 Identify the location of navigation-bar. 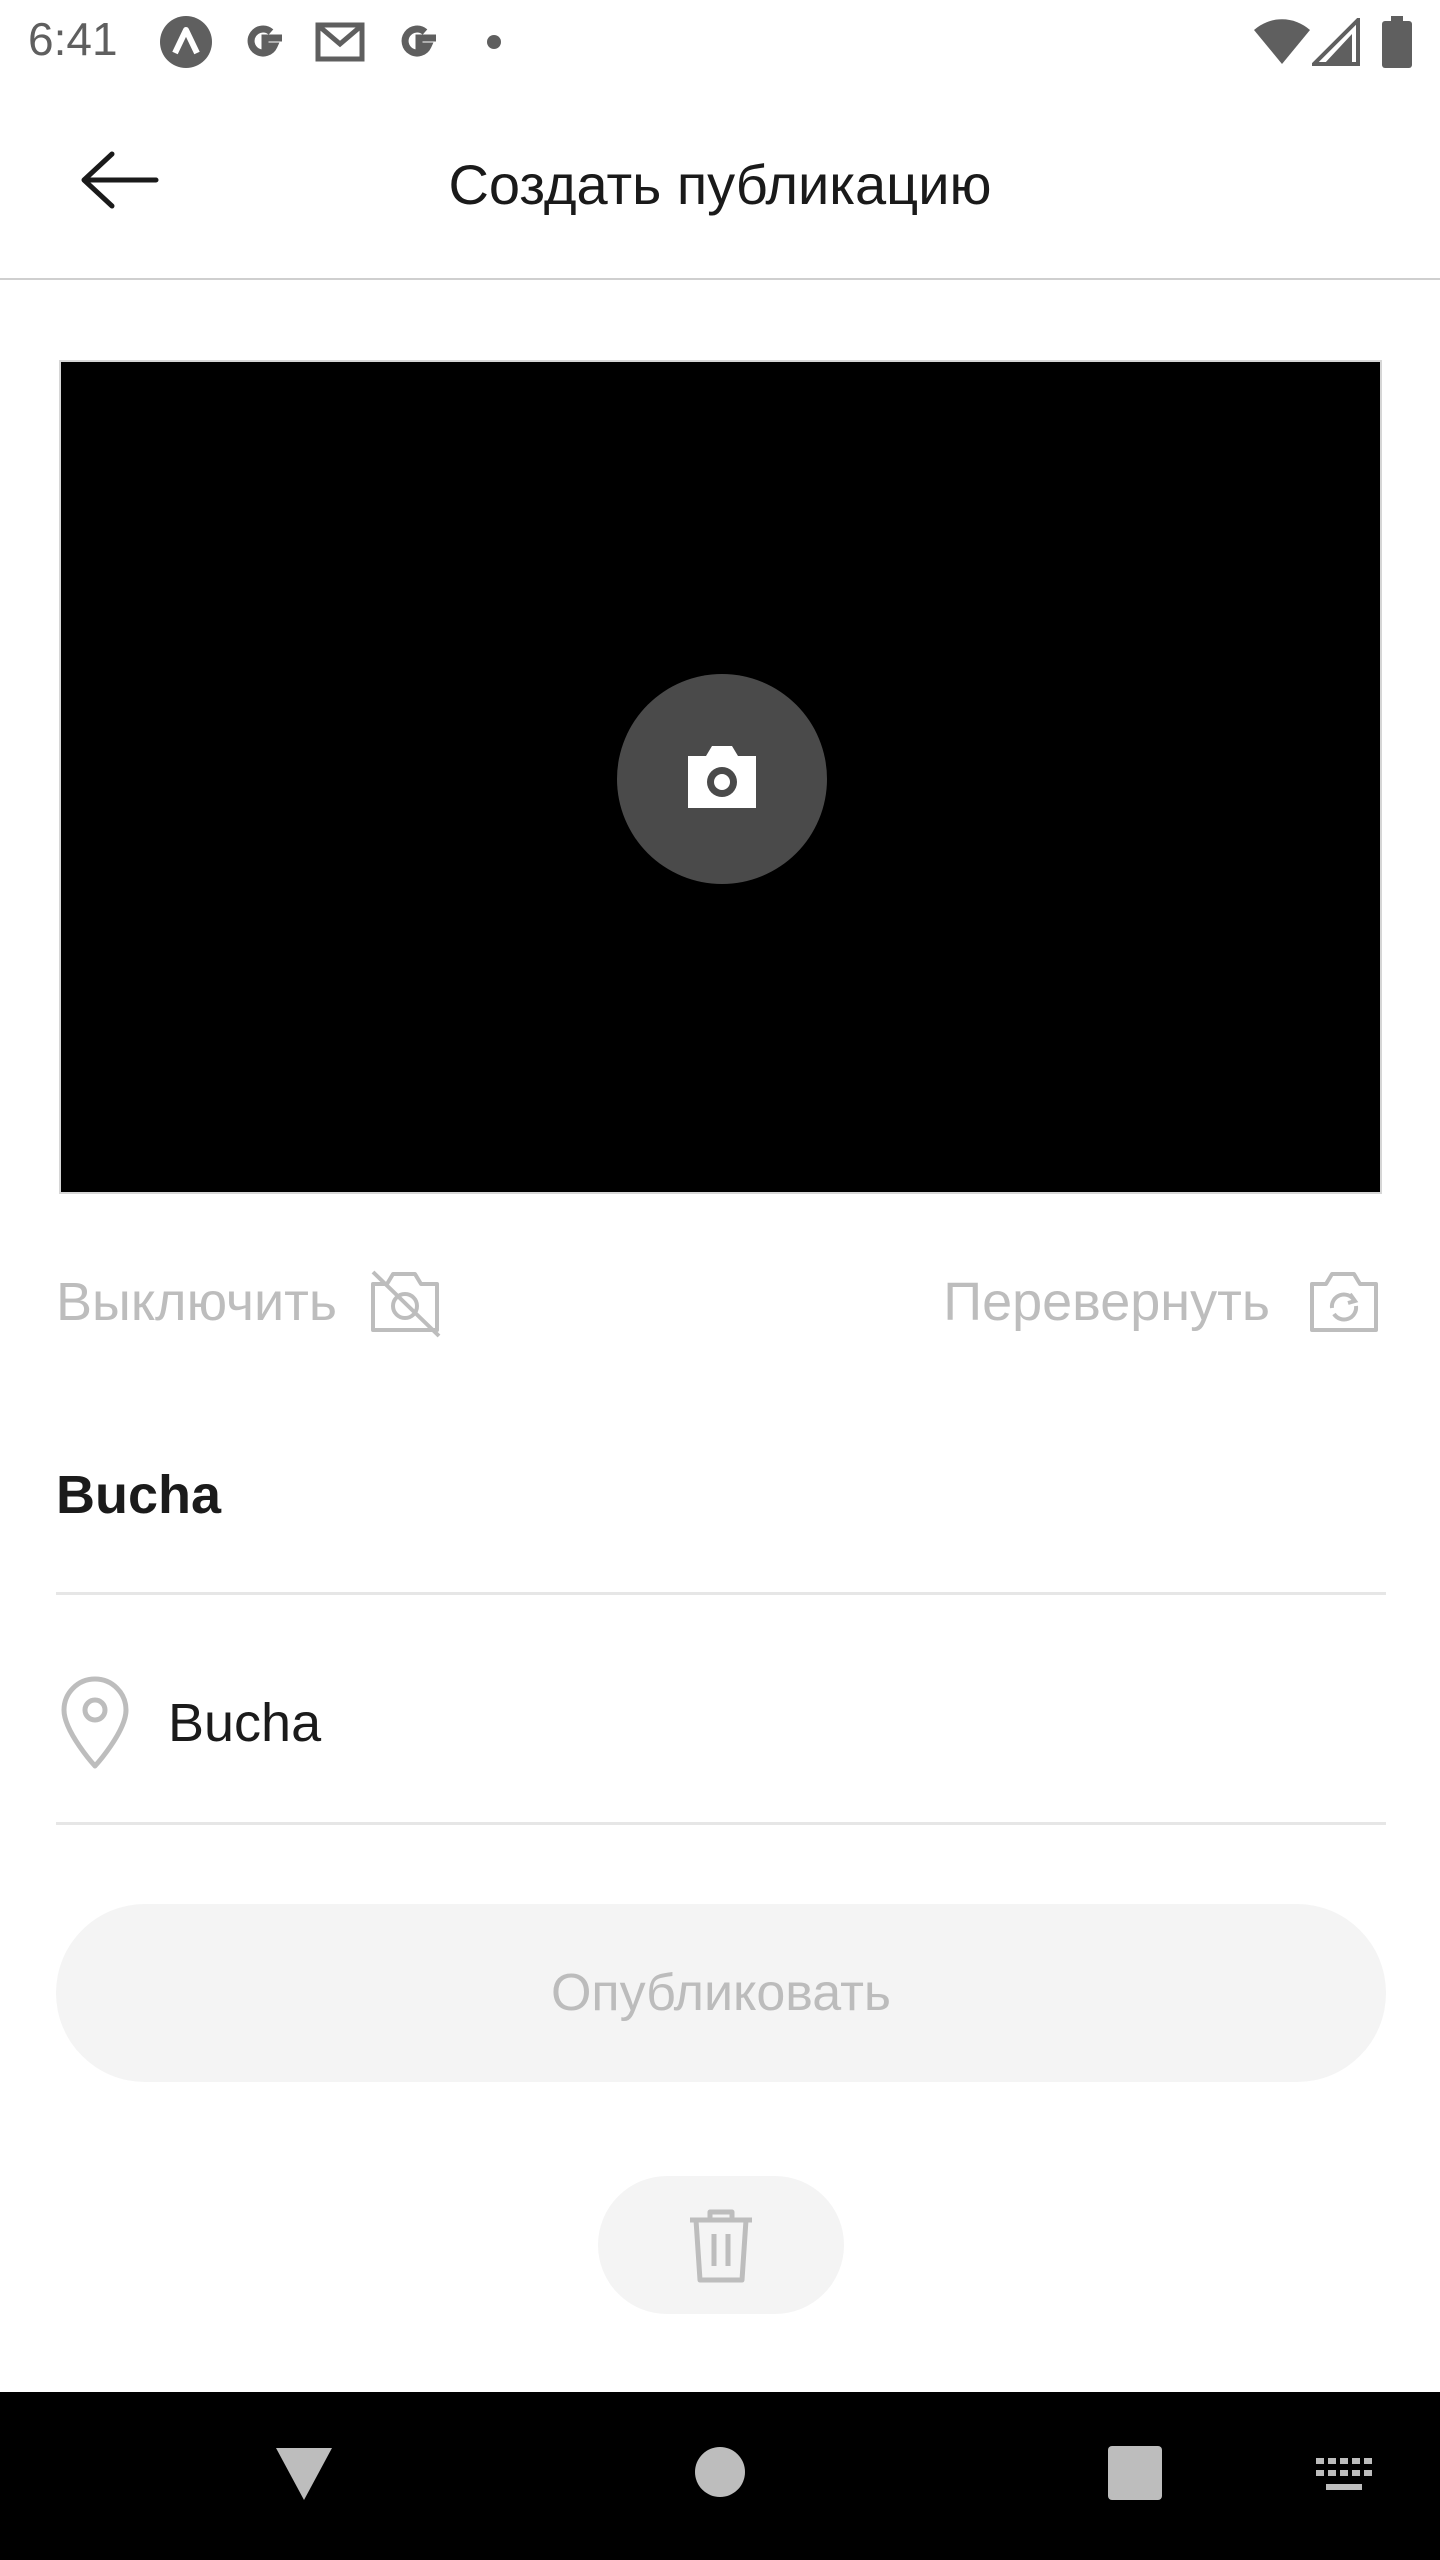
(720, 2476).